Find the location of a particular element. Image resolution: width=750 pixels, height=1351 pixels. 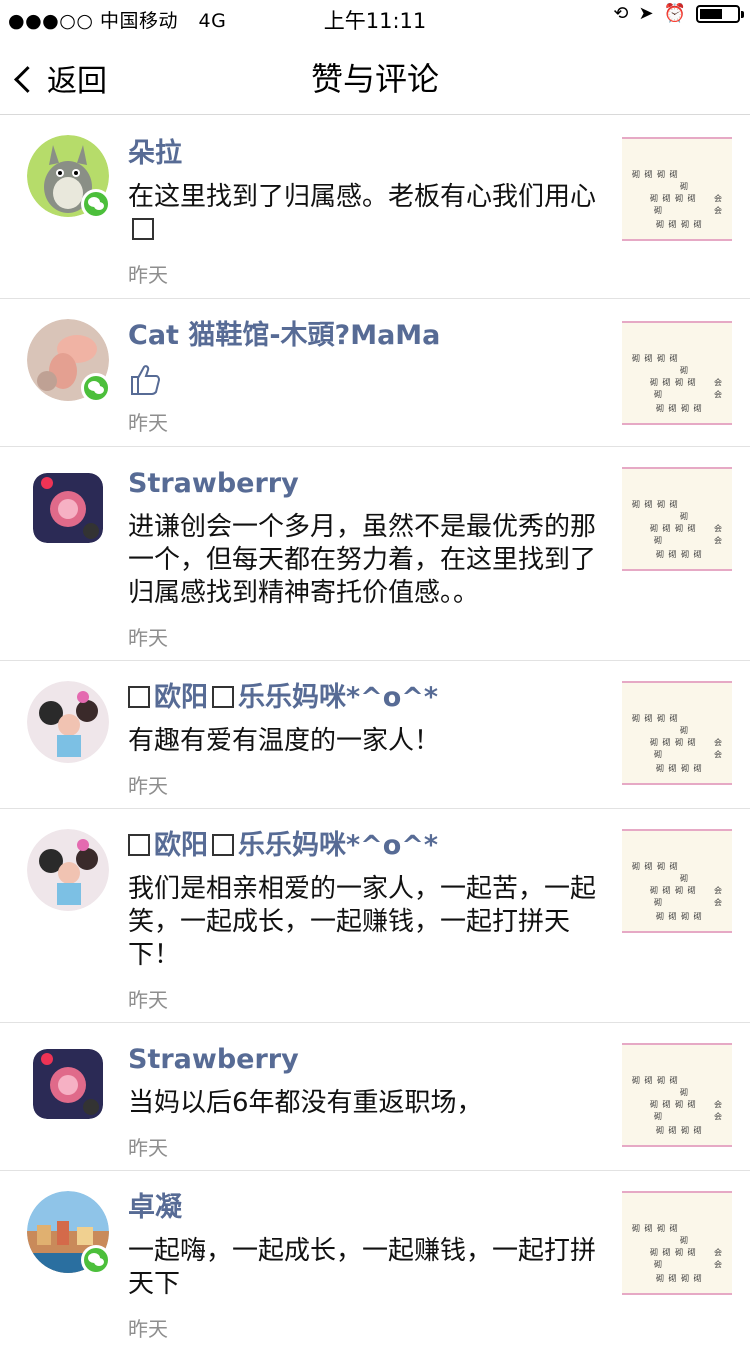

comment-content: 朵拉 在这里找到了归属感。老板有心我们用心 昨天 is located at coordinates (365, 212).